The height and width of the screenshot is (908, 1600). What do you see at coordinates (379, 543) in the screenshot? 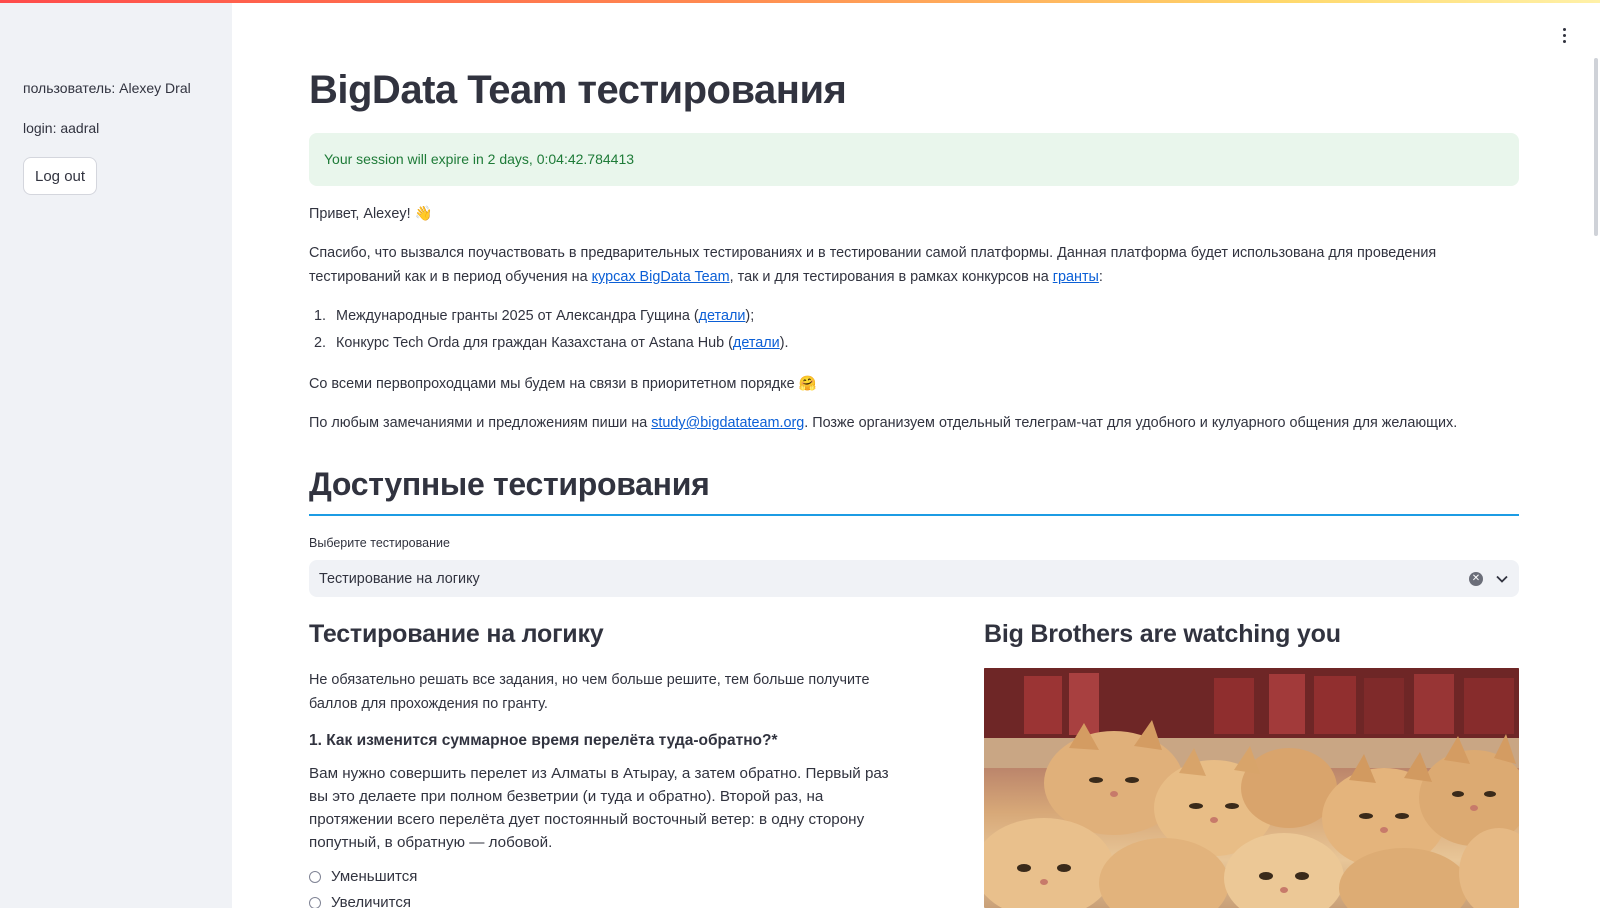
I see `test-select-label: Выберите тестирование` at bounding box center [379, 543].